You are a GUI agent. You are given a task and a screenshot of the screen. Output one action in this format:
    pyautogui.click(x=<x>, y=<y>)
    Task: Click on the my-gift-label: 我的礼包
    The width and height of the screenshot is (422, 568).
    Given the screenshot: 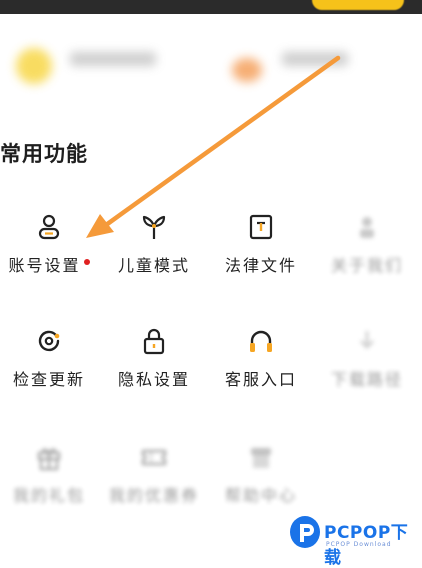 What is the action you would take?
    pyautogui.click(x=48, y=495)
    